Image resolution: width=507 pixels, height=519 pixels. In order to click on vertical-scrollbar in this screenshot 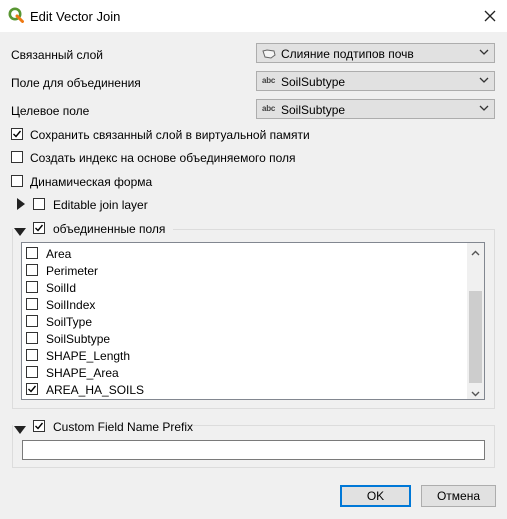, I will do `click(475, 321)`.